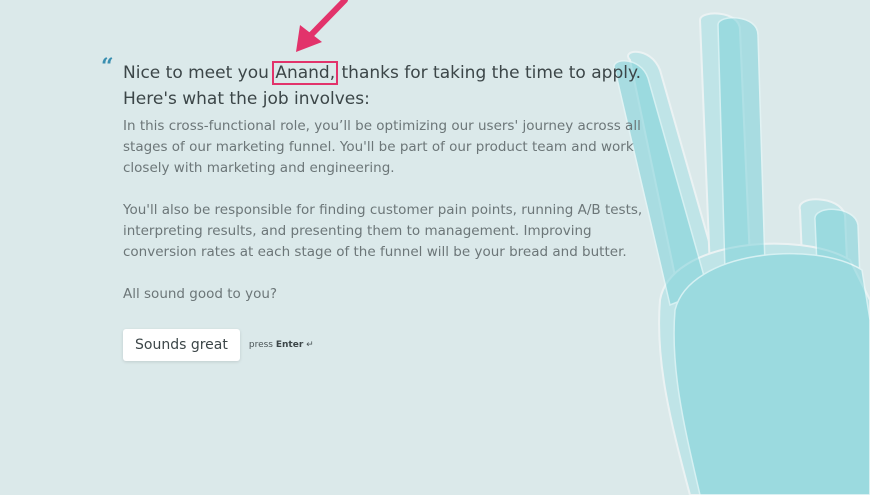 The image size is (870, 495). I want to click on greeting-suffix: thanks for taking the time to apply., so click(491, 73).